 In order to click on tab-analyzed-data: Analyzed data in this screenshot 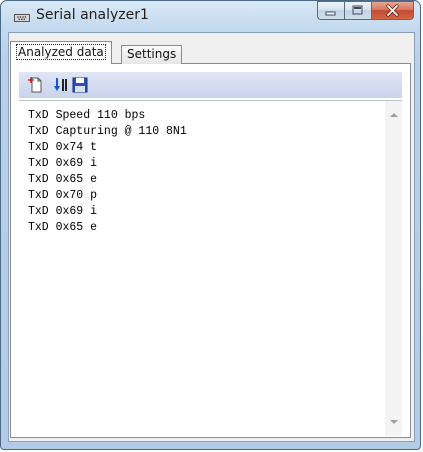, I will do `click(61, 52)`.